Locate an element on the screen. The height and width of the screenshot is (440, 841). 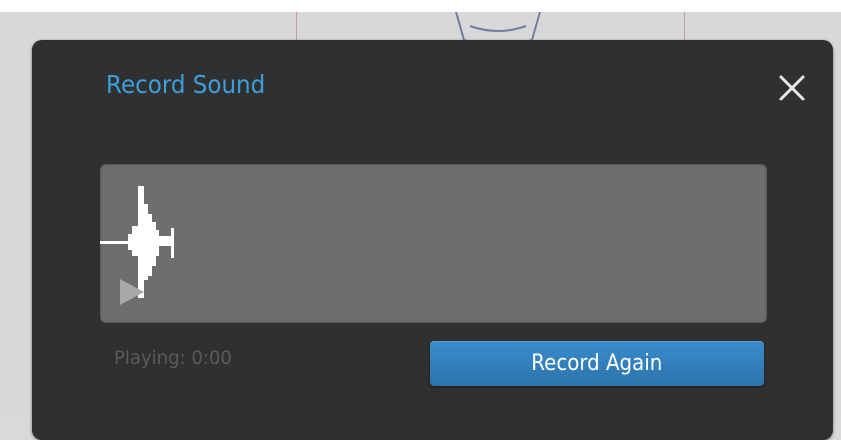
waveform is located at coordinates (137, 245).